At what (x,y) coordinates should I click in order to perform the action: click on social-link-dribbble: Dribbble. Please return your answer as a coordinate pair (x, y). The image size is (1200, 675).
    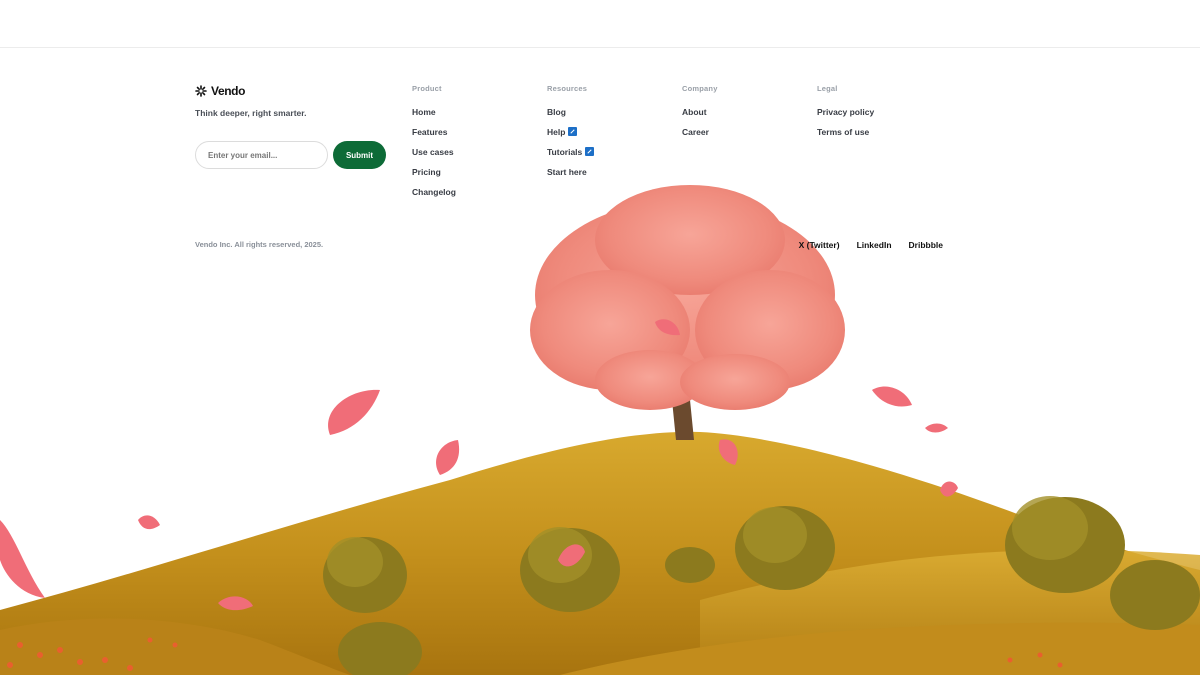
    Looking at the image, I should click on (926, 245).